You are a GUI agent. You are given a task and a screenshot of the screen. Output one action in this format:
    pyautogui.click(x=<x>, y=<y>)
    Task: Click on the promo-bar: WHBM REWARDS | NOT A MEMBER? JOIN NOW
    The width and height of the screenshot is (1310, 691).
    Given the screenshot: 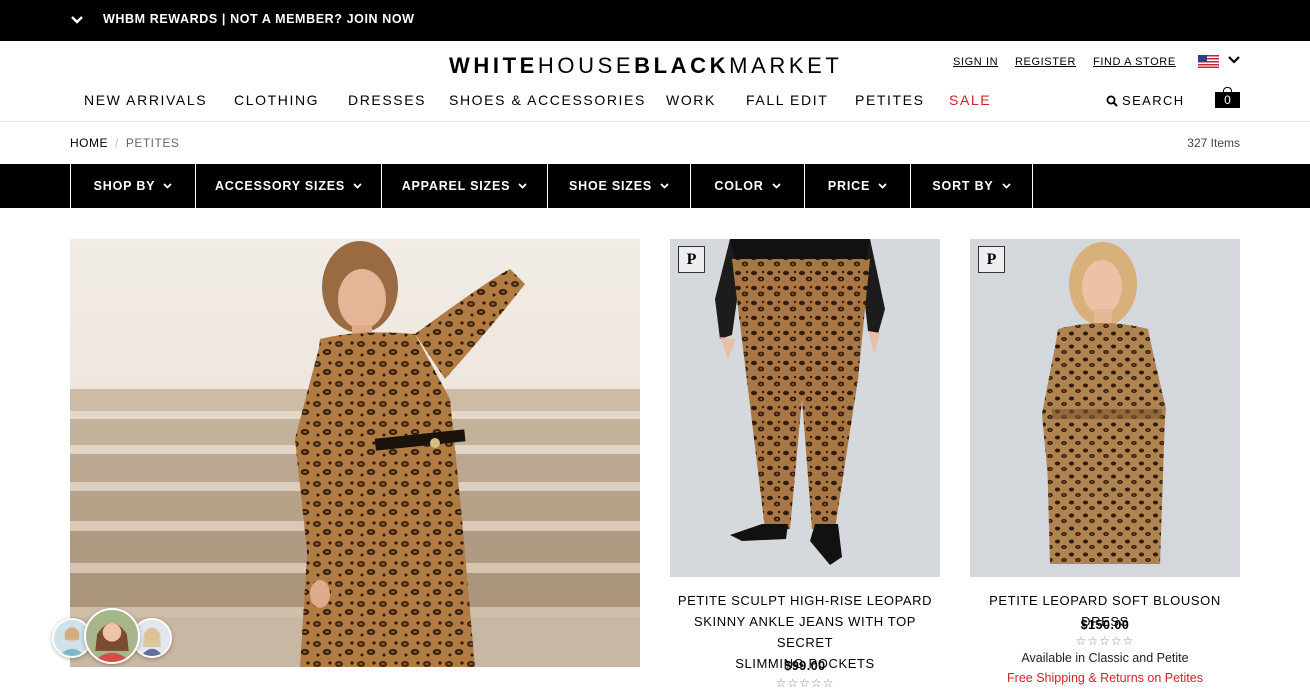 What is the action you would take?
    pyautogui.click(x=655, y=20)
    